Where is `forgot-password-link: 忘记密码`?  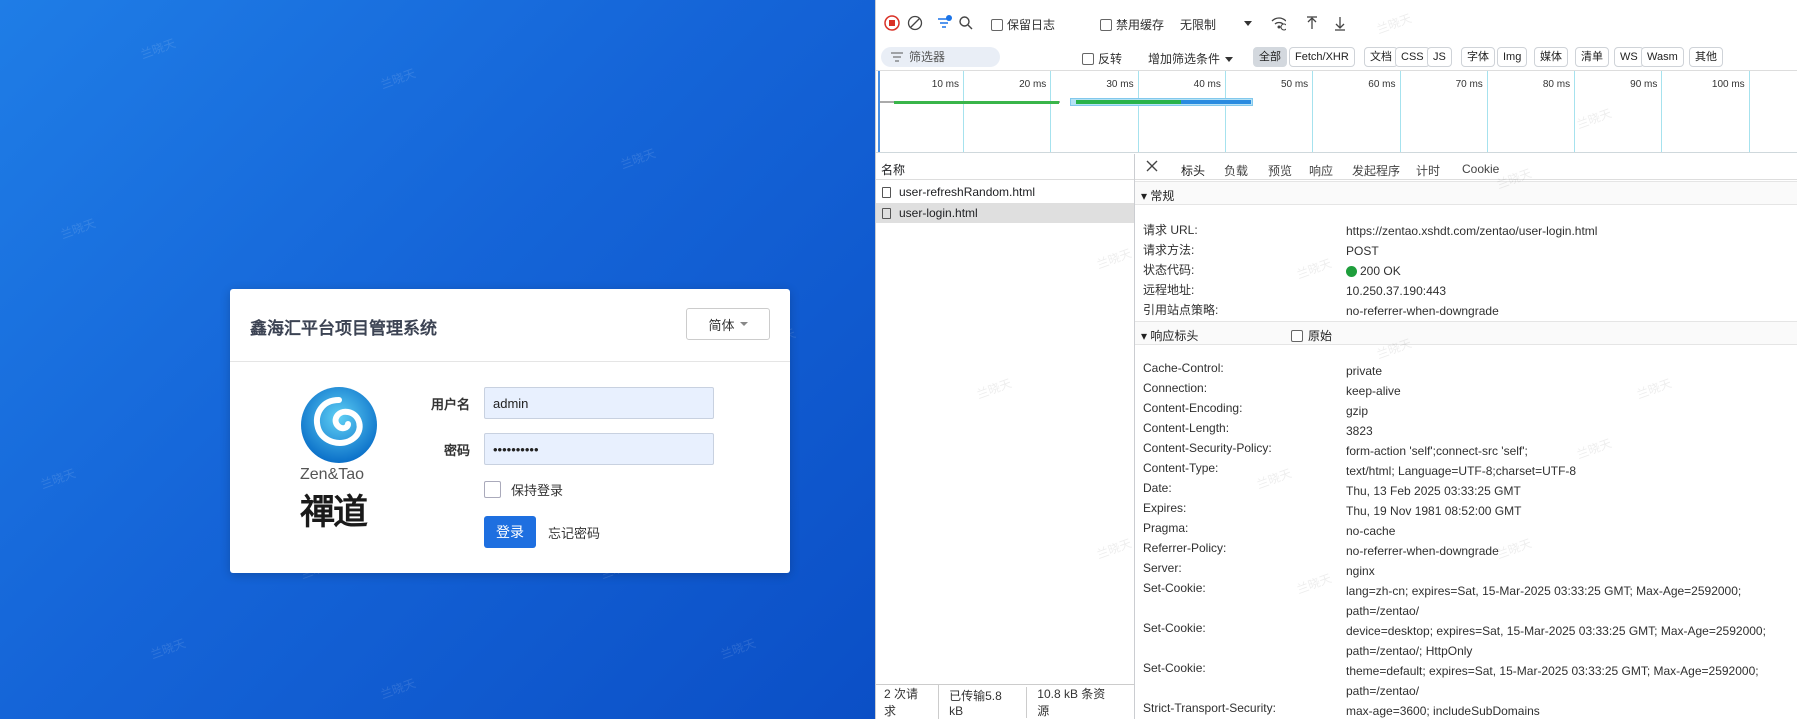
forgot-password-link: 忘记密码 is located at coordinates (574, 532).